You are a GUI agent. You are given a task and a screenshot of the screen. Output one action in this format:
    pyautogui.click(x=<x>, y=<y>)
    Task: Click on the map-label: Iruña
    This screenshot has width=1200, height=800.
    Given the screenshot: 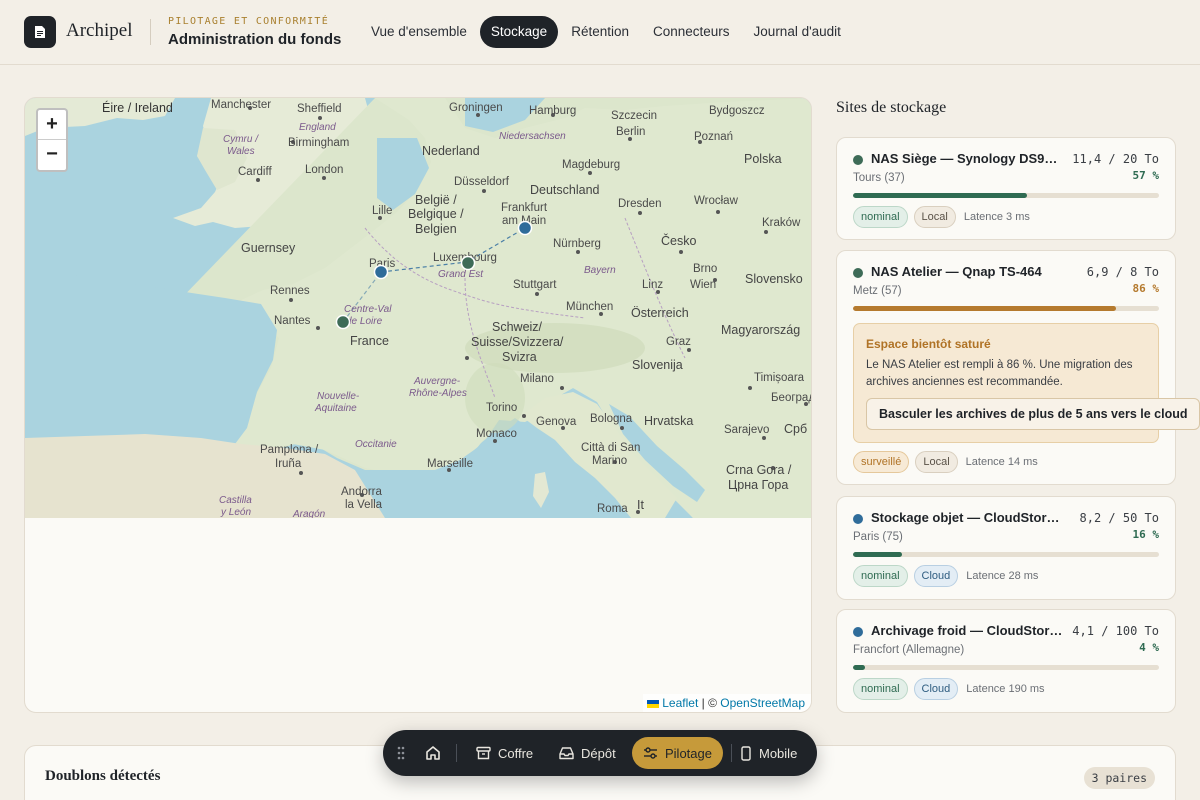 What is the action you would take?
    pyautogui.click(x=288, y=464)
    